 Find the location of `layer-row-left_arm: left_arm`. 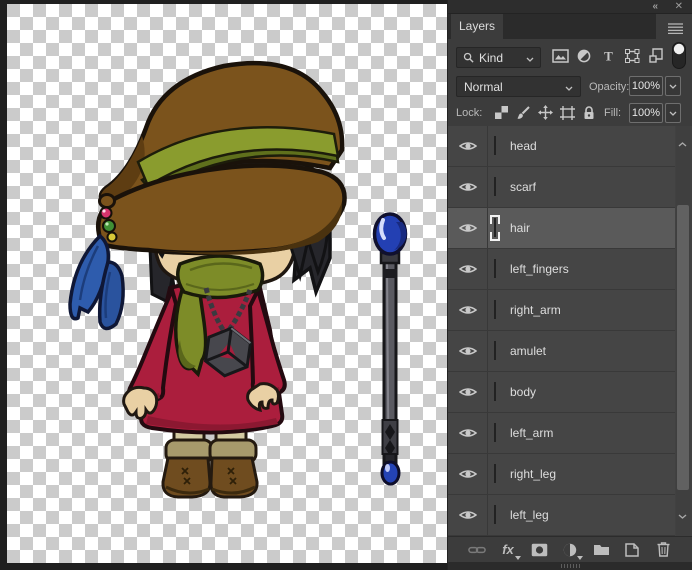

layer-row-left_arm: left_arm is located at coordinates (561, 433).